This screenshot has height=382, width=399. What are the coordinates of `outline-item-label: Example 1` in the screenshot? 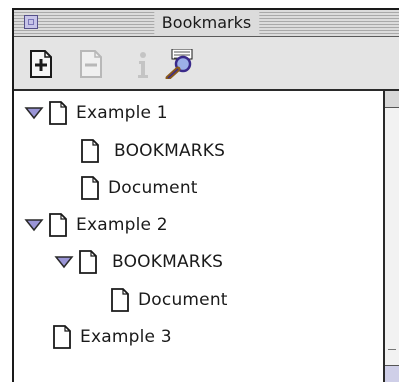 It's located at (122, 113).